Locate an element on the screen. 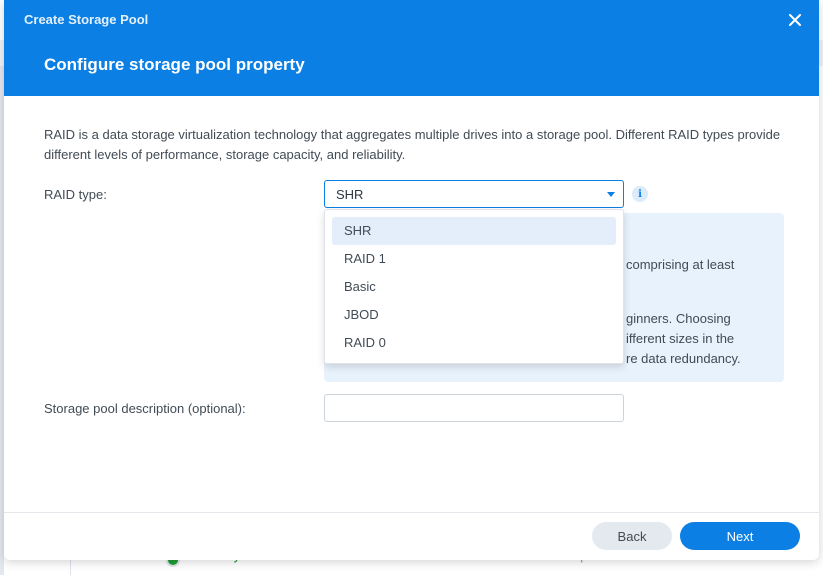 This screenshot has height=575, width=823. raid-type-select: SHR is located at coordinates (474, 194).